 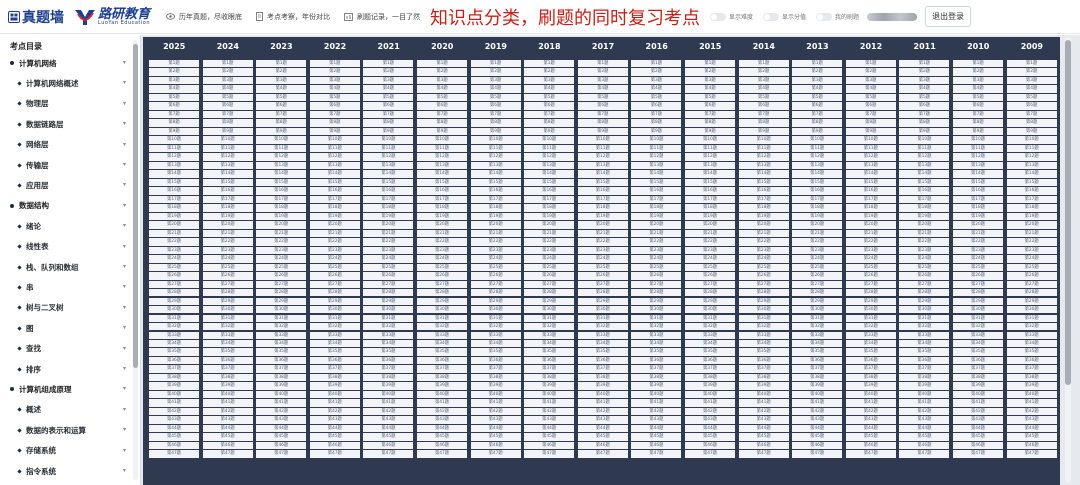 I want to click on question-cell: 第16题, so click(x=388, y=191).